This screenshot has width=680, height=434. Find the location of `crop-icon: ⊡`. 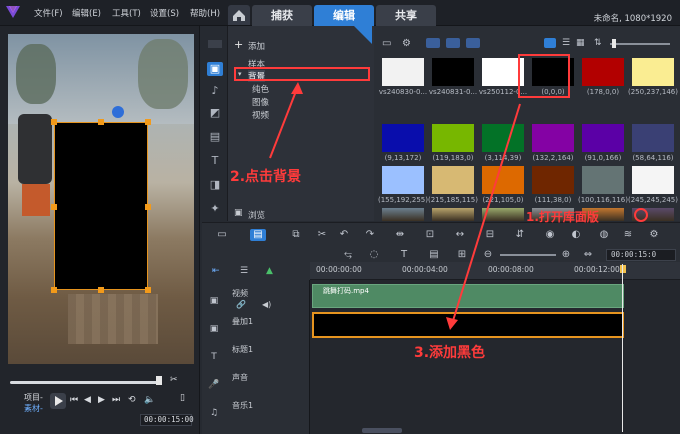

crop-icon: ⊡ is located at coordinates (430, 235).